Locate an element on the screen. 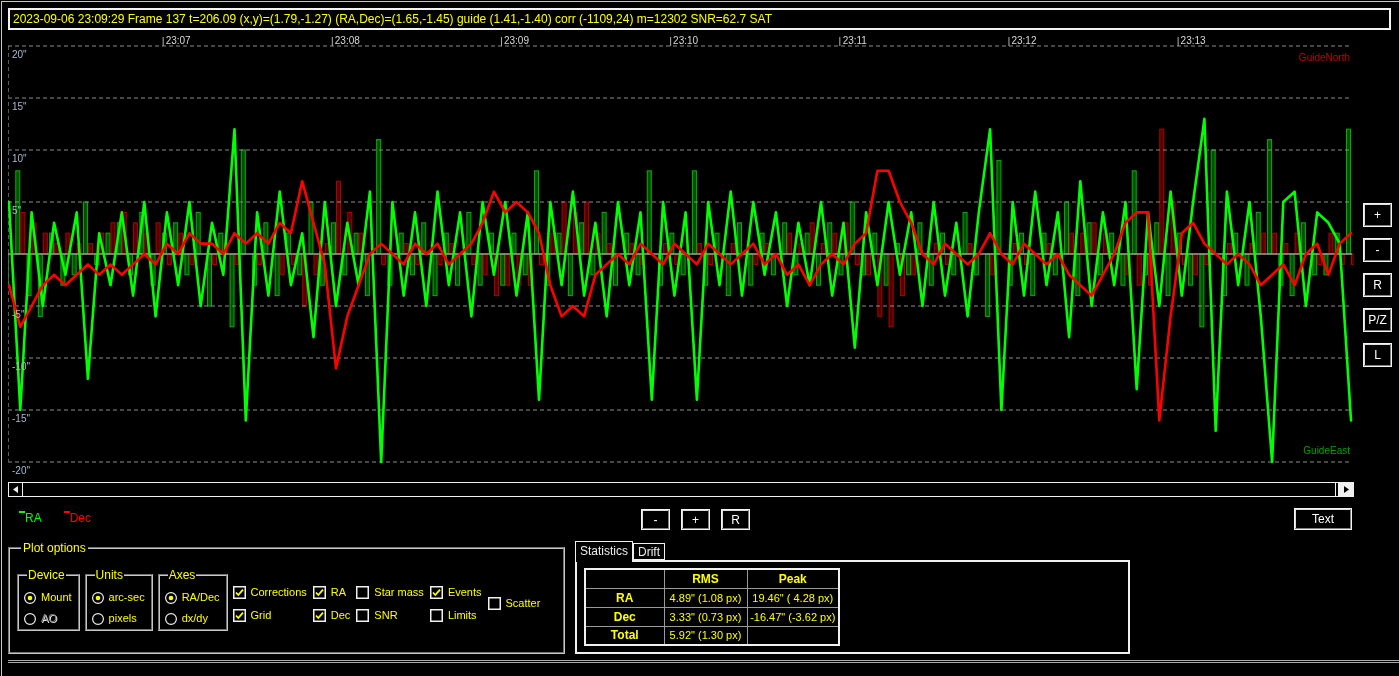 This screenshot has width=1399, height=676. scale-button: - is located at coordinates (655, 519).